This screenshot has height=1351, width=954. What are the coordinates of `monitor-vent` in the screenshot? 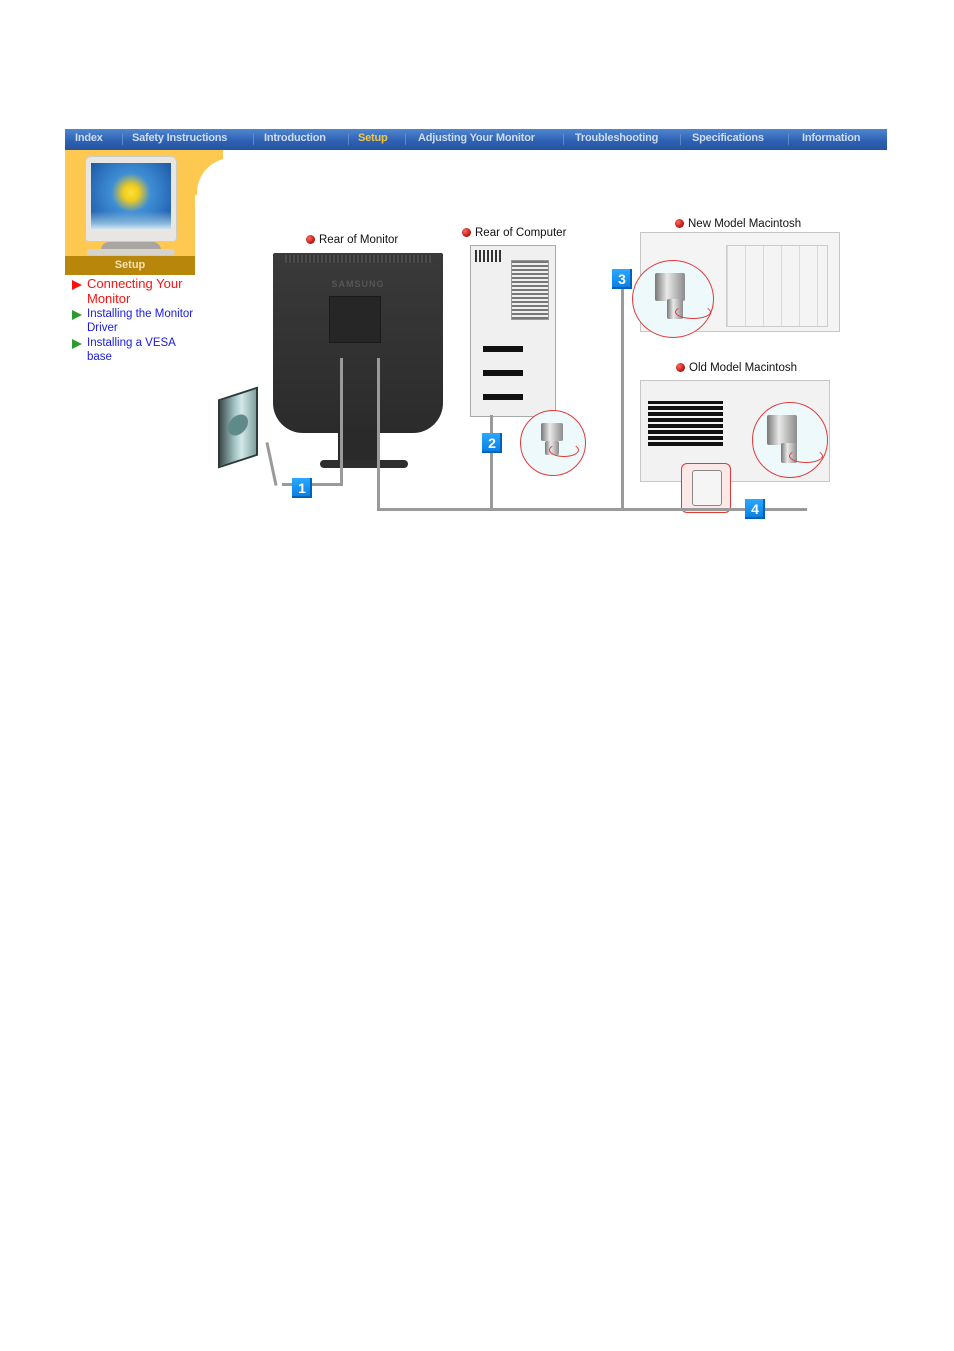 It's located at (358, 259).